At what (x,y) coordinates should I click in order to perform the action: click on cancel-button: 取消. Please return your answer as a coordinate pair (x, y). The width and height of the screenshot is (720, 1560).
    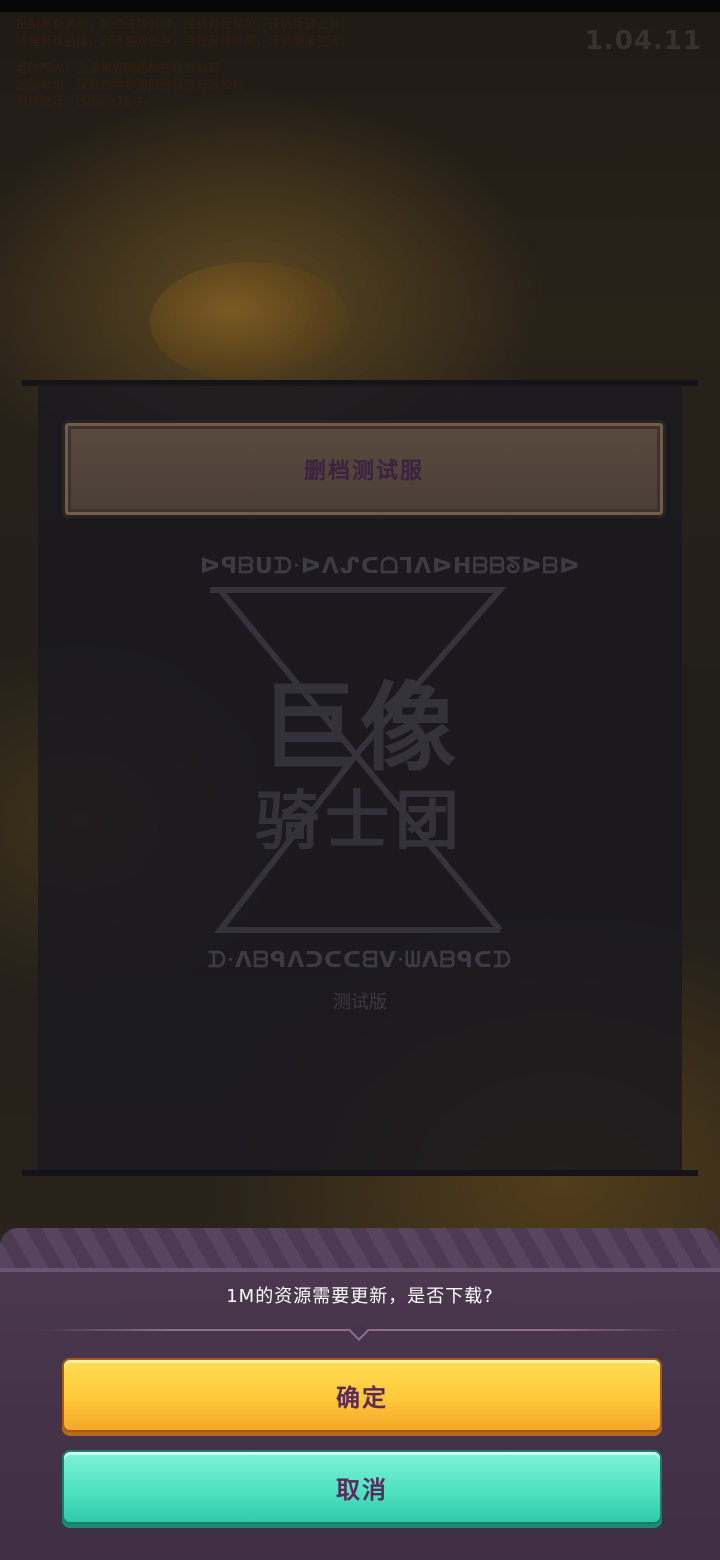
    Looking at the image, I should click on (362, 1487).